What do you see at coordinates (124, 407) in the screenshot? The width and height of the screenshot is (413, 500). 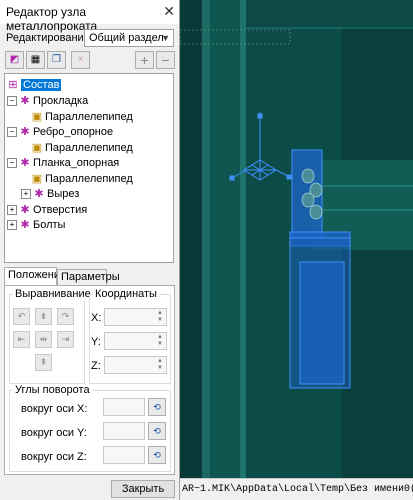 I see `rotation-x-input` at bounding box center [124, 407].